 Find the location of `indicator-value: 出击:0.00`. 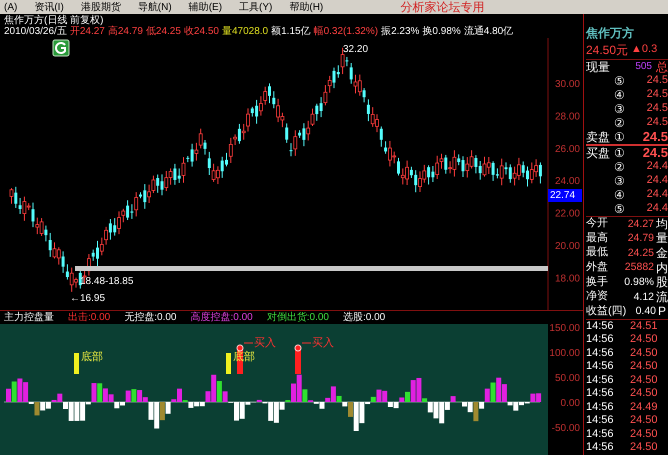

indicator-value: 出击:0.00 is located at coordinates (89, 317).